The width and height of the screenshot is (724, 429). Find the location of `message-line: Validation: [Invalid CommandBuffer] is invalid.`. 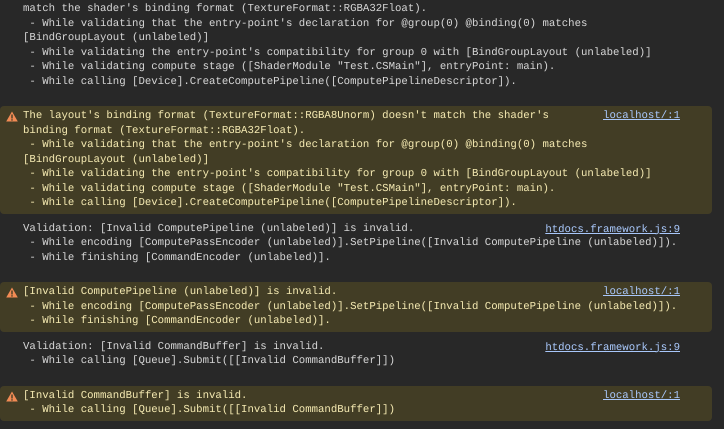

message-line: Validation: [Invalid CommandBuffer] is invalid. is located at coordinates (173, 347).